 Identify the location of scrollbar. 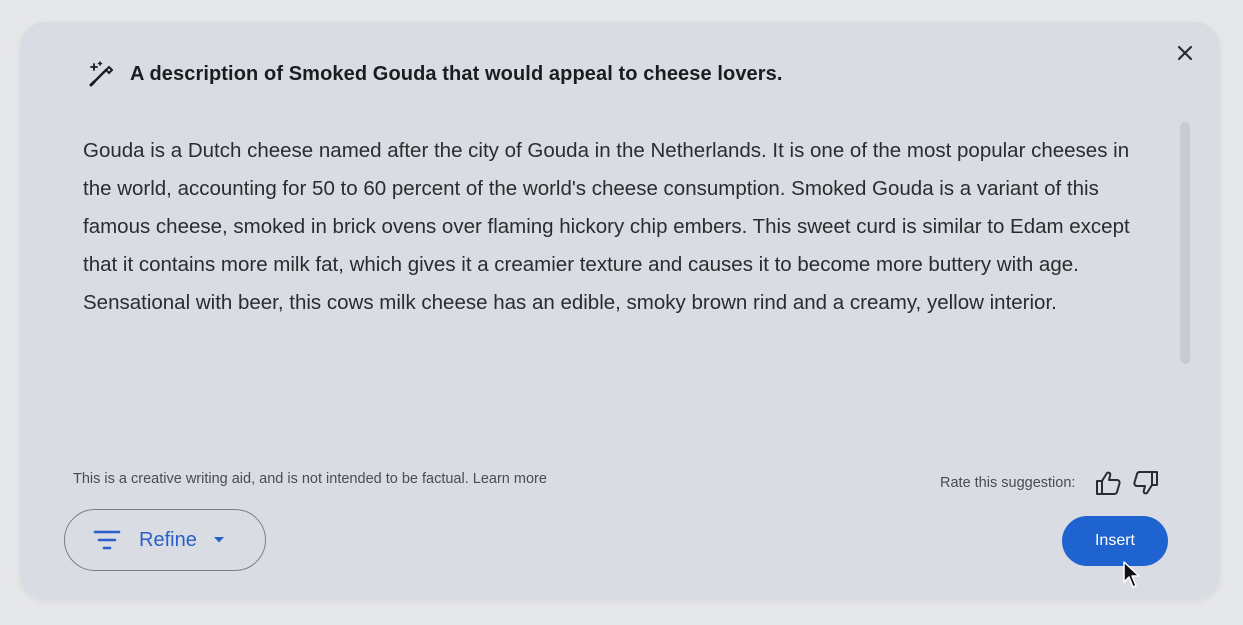
(1185, 243).